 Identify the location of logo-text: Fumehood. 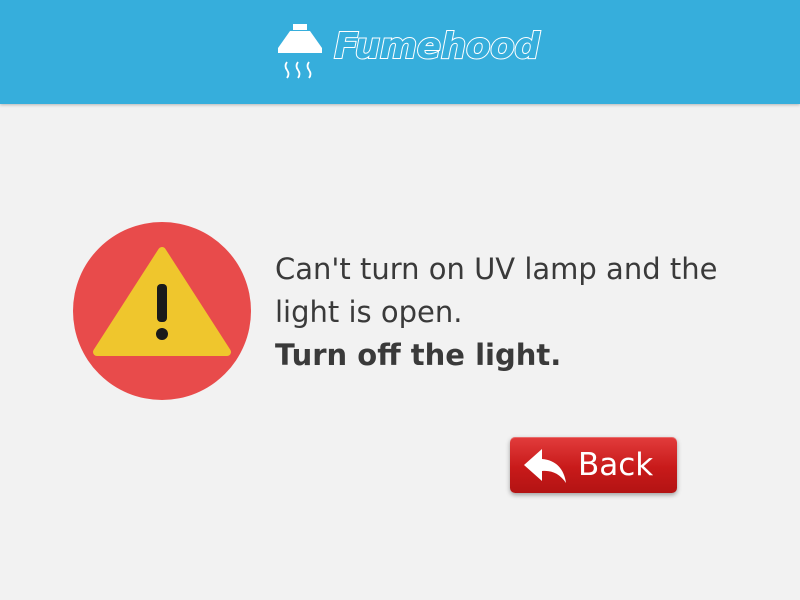
(437, 46).